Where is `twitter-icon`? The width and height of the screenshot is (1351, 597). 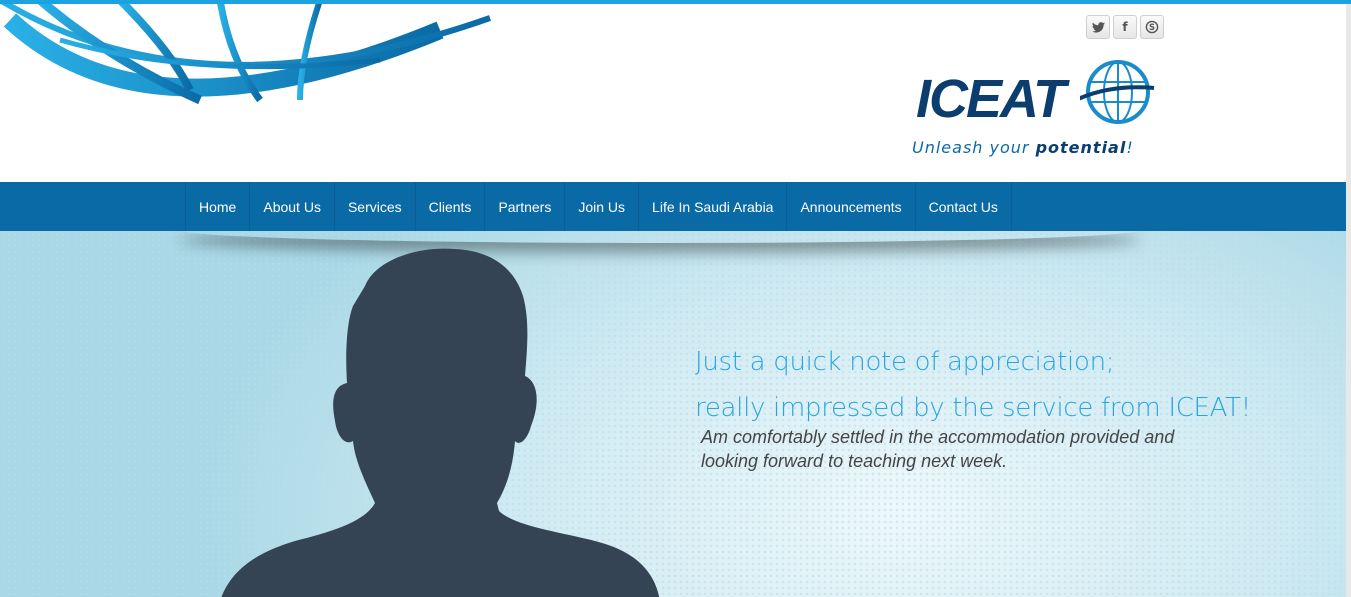
twitter-icon is located at coordinates (1098, 27).